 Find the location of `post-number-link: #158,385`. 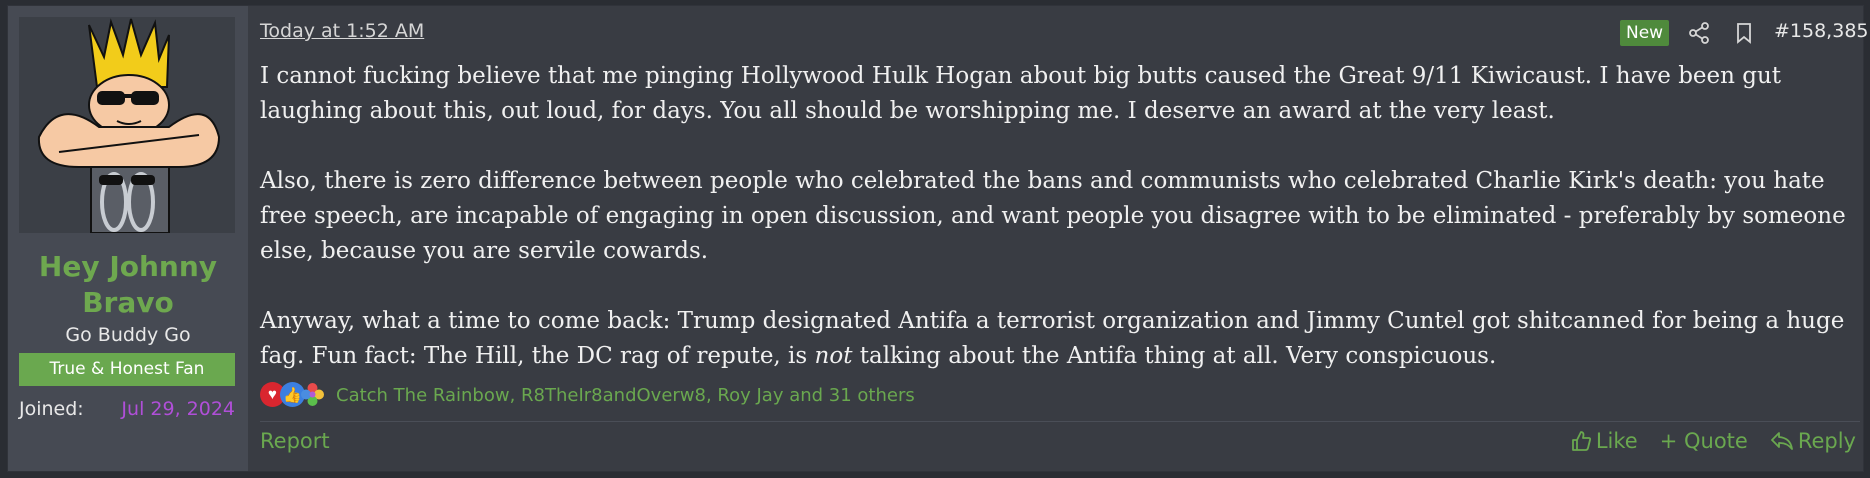

post-number-link: #158,385 is located at coordinates (1821, 31).